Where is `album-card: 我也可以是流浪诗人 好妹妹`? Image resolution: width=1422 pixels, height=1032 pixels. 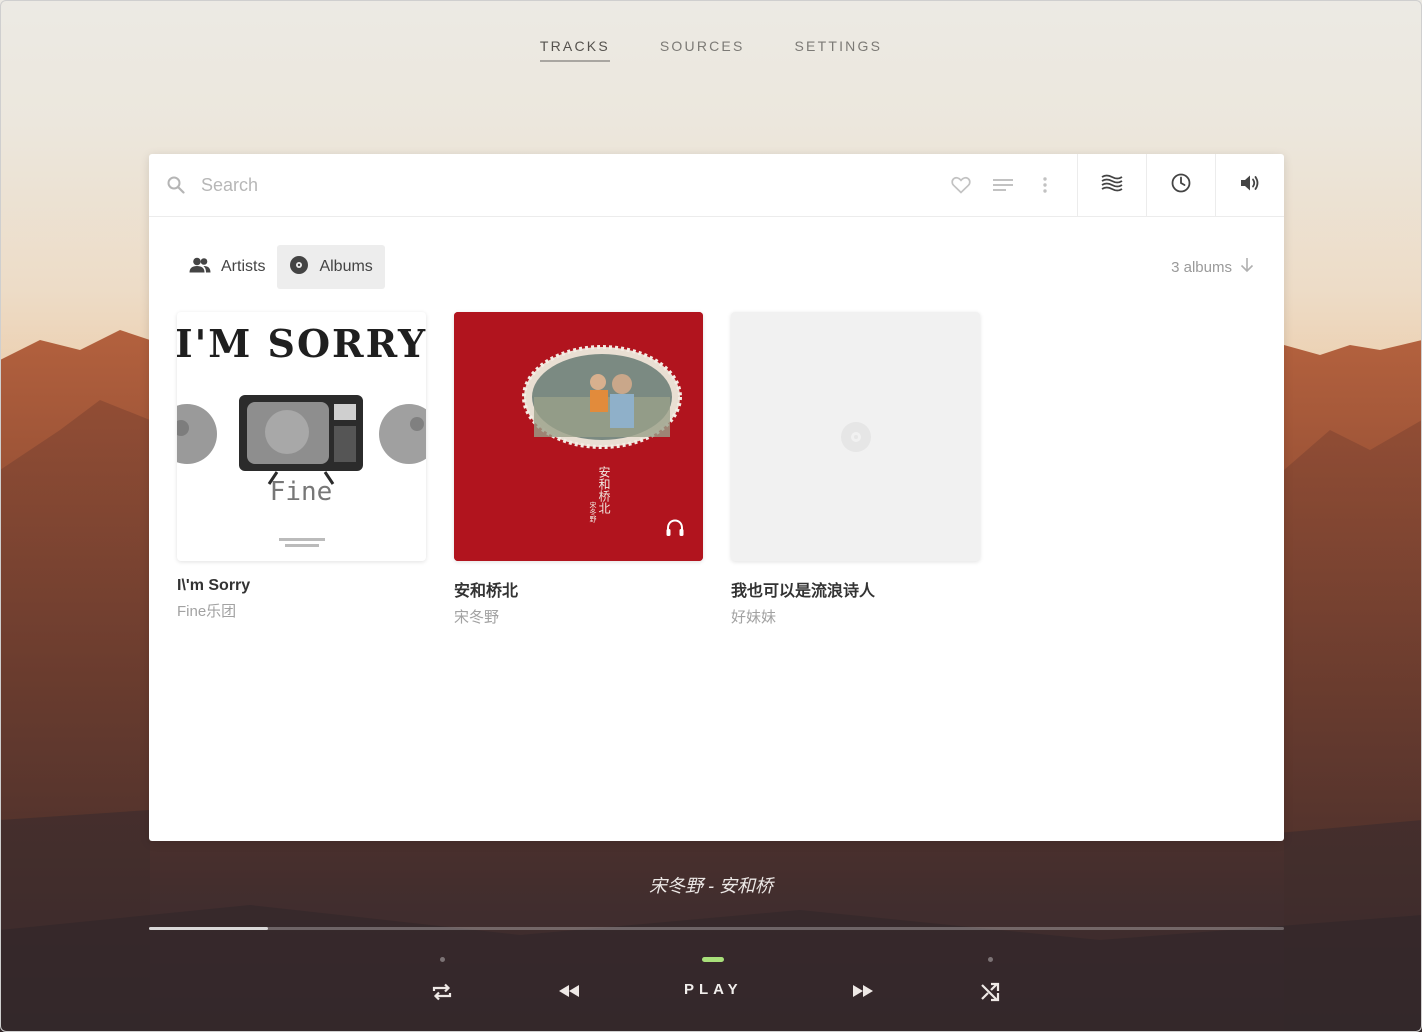 album-card: 我也可以是流浪诗人 好妹妹 is located at coordinates (855, 469).